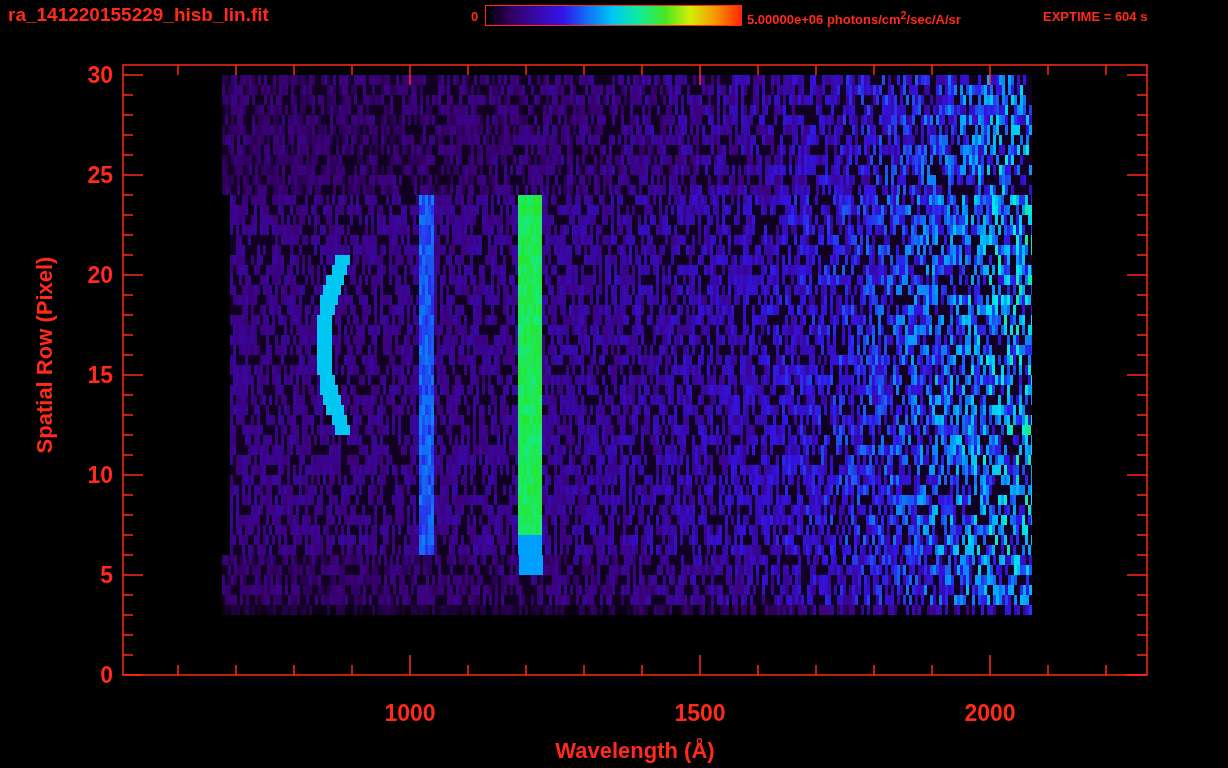 Image resolution: width=1228 pixels, height=768 pixels. I want to click on y-tick-label: 20, so click(100, 275).